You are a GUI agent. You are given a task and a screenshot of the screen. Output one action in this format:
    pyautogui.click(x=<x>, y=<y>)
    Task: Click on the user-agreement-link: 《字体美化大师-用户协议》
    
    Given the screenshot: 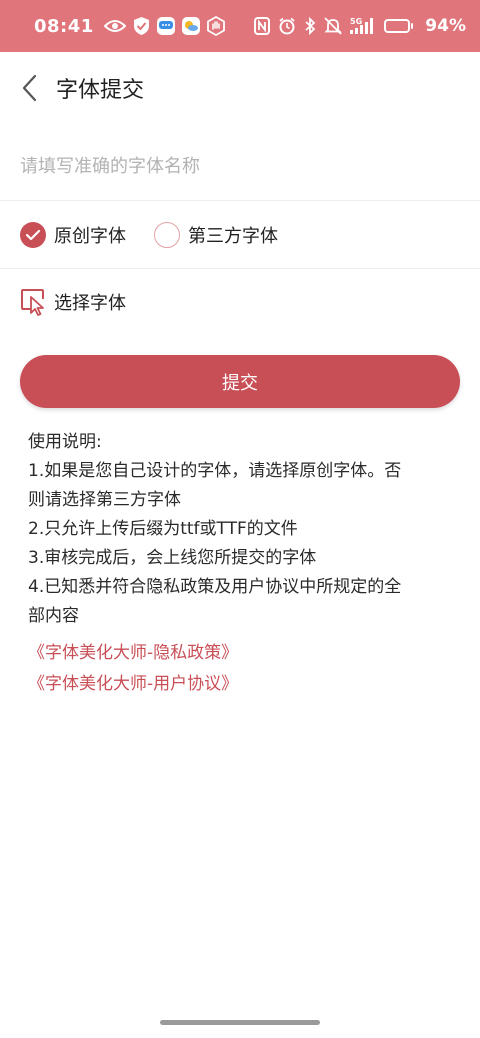 What is the action you would take?
    pyautogui.click(x=238, y=684)
    